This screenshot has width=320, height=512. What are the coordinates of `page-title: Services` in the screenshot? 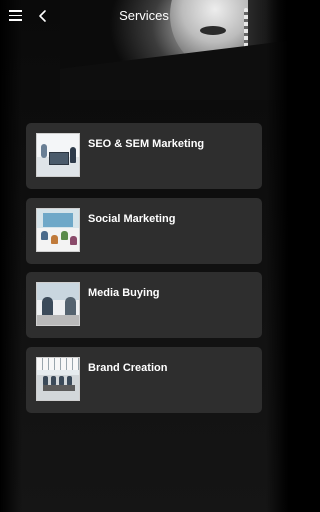 It's located at (144, 15).